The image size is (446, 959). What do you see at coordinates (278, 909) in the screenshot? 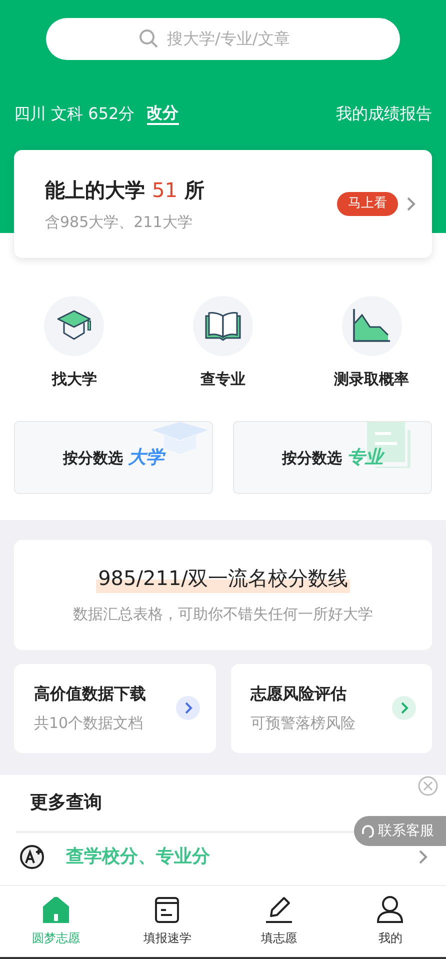
I see `pen-icon` at bounding box center [278, 909].